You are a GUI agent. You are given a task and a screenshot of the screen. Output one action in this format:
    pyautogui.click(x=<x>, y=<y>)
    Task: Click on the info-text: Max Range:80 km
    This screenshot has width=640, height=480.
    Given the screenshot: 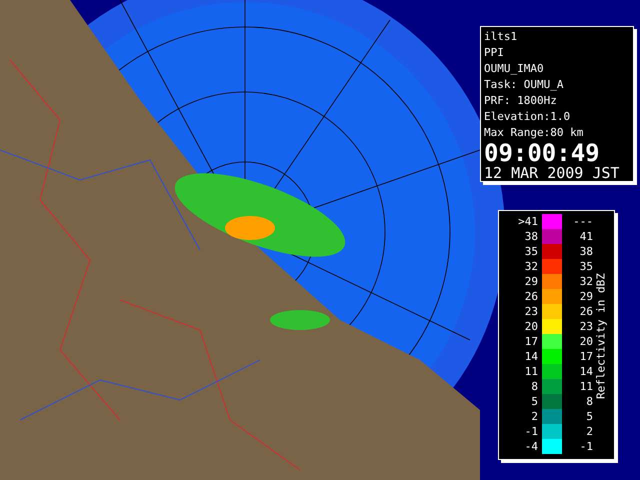 What is the action you would take?
    pyautogui.click(x=534, y=133)
    